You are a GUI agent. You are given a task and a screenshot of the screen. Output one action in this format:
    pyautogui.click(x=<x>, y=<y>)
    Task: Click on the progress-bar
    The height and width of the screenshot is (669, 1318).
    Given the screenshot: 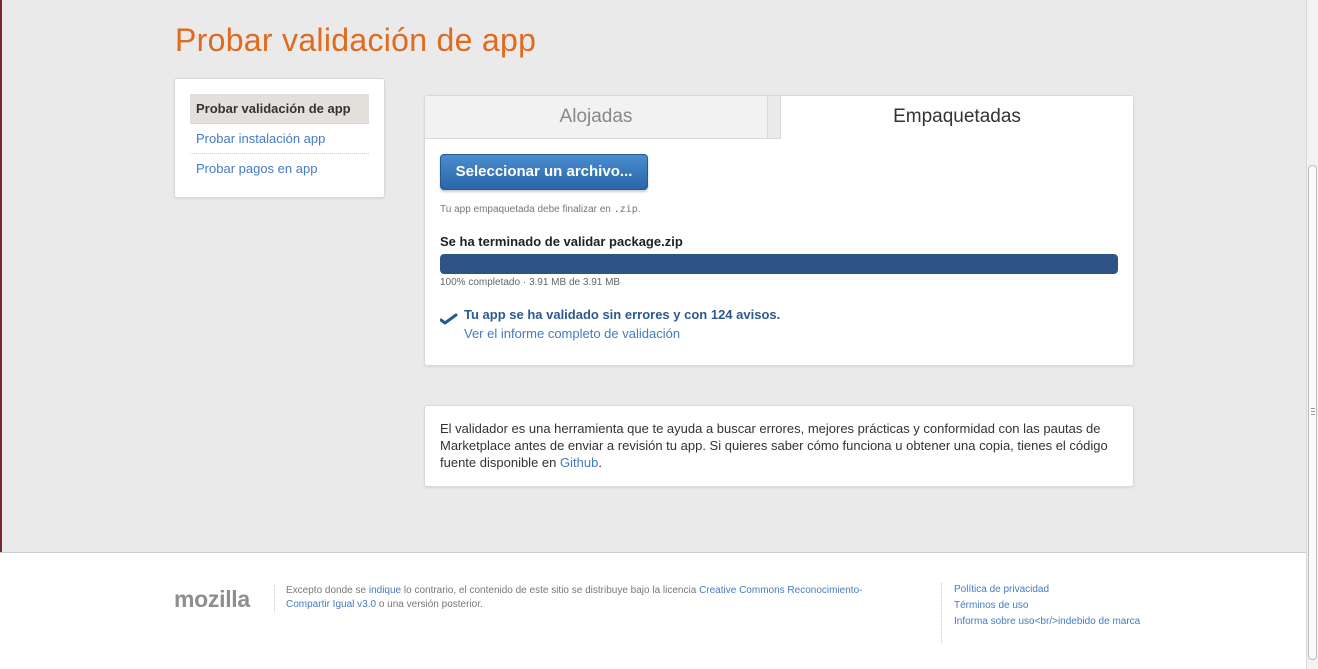 What is the action you would take?
    pyautogui.click(x=779, y=264)
    